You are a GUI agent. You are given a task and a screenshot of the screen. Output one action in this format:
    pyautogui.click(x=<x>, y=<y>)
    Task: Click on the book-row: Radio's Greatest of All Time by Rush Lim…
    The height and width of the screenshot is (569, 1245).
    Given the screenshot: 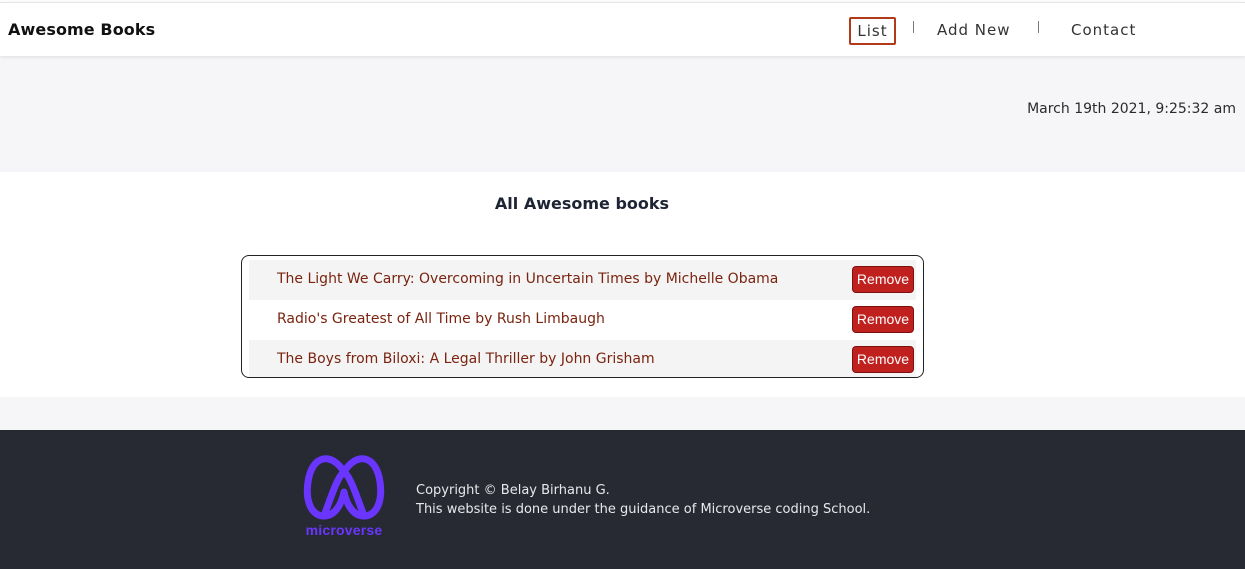 What is the action you would take?
    pyautogui.click(x=582, y=320)
    